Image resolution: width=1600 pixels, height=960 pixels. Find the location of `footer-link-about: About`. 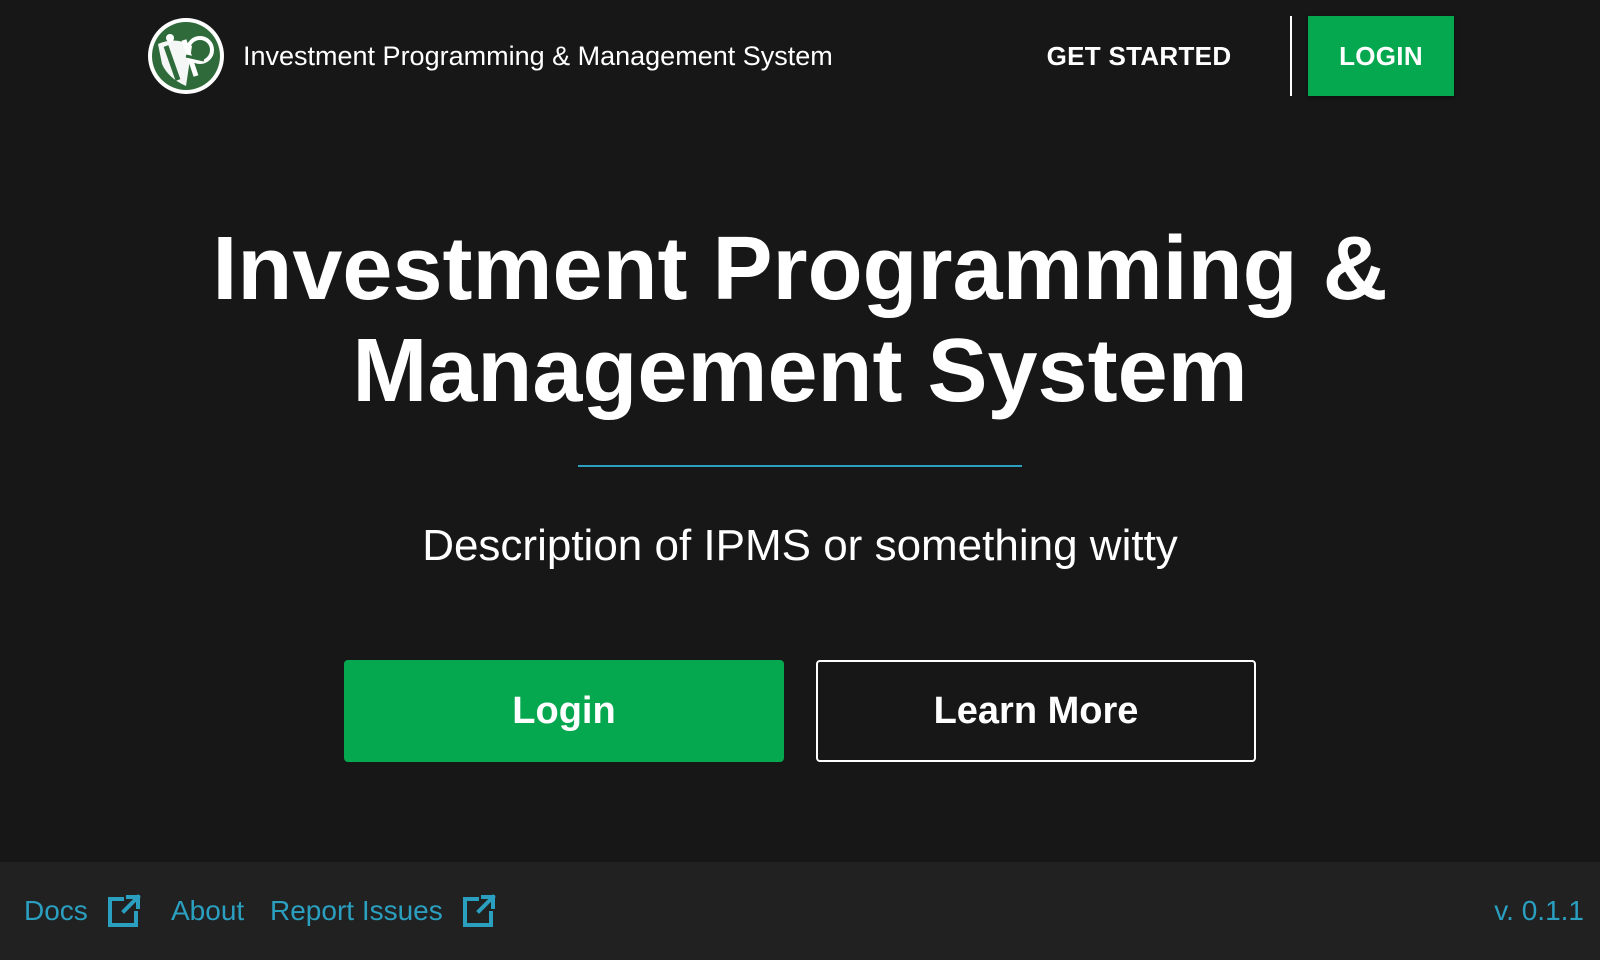

footer-link-about: About is located at coordinates (207, 911).